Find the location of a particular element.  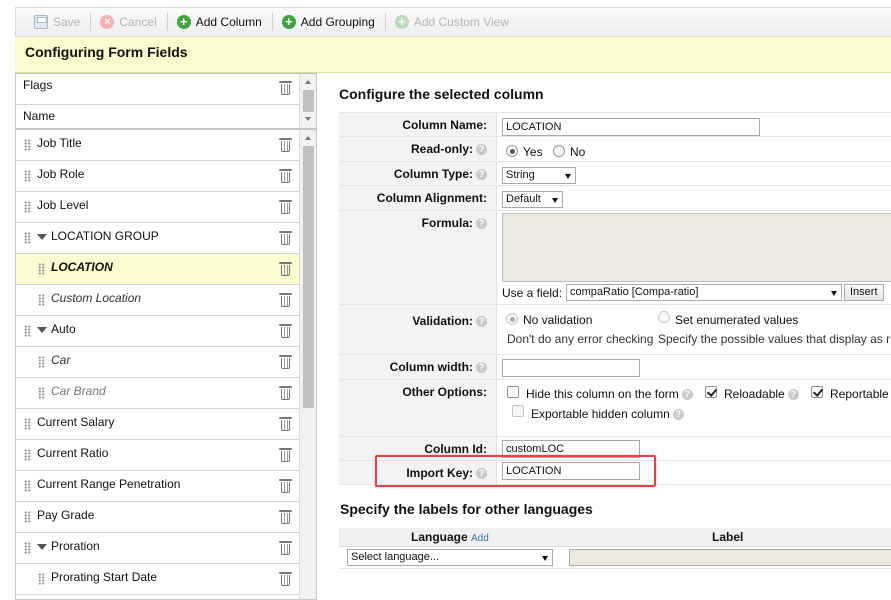

list-item-job-role: Job Role is located at coordinates (157, 176).